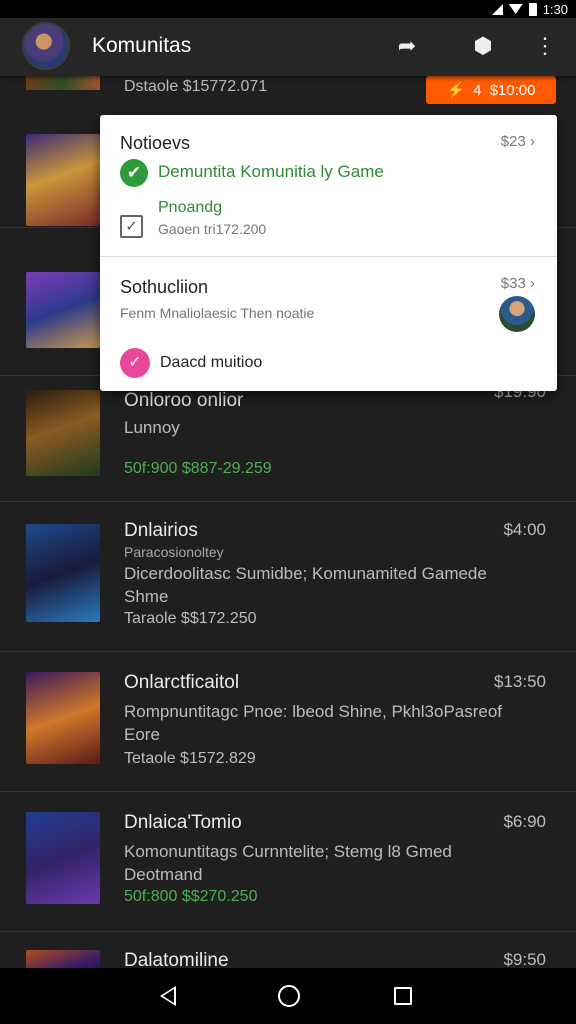 The width and height of the screenshot is (576, 1024). Describe the element at coordinates (184, 400) in the screenshot. I see `item-name: Onloroo onlior` at that location.